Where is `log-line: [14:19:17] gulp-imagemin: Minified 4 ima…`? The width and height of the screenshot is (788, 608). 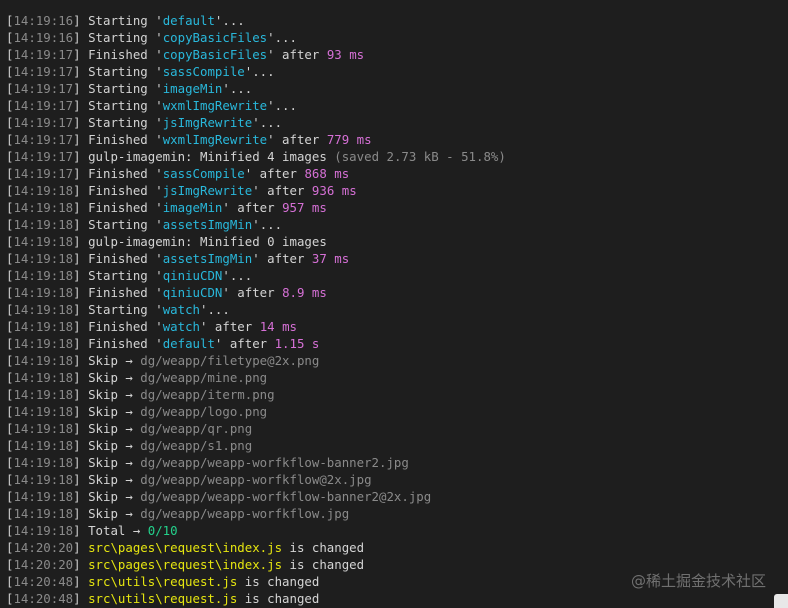
log-line: [14:19:17] gulp-imagemin: Minified 4 ima… is located at coordinates (397, 156).